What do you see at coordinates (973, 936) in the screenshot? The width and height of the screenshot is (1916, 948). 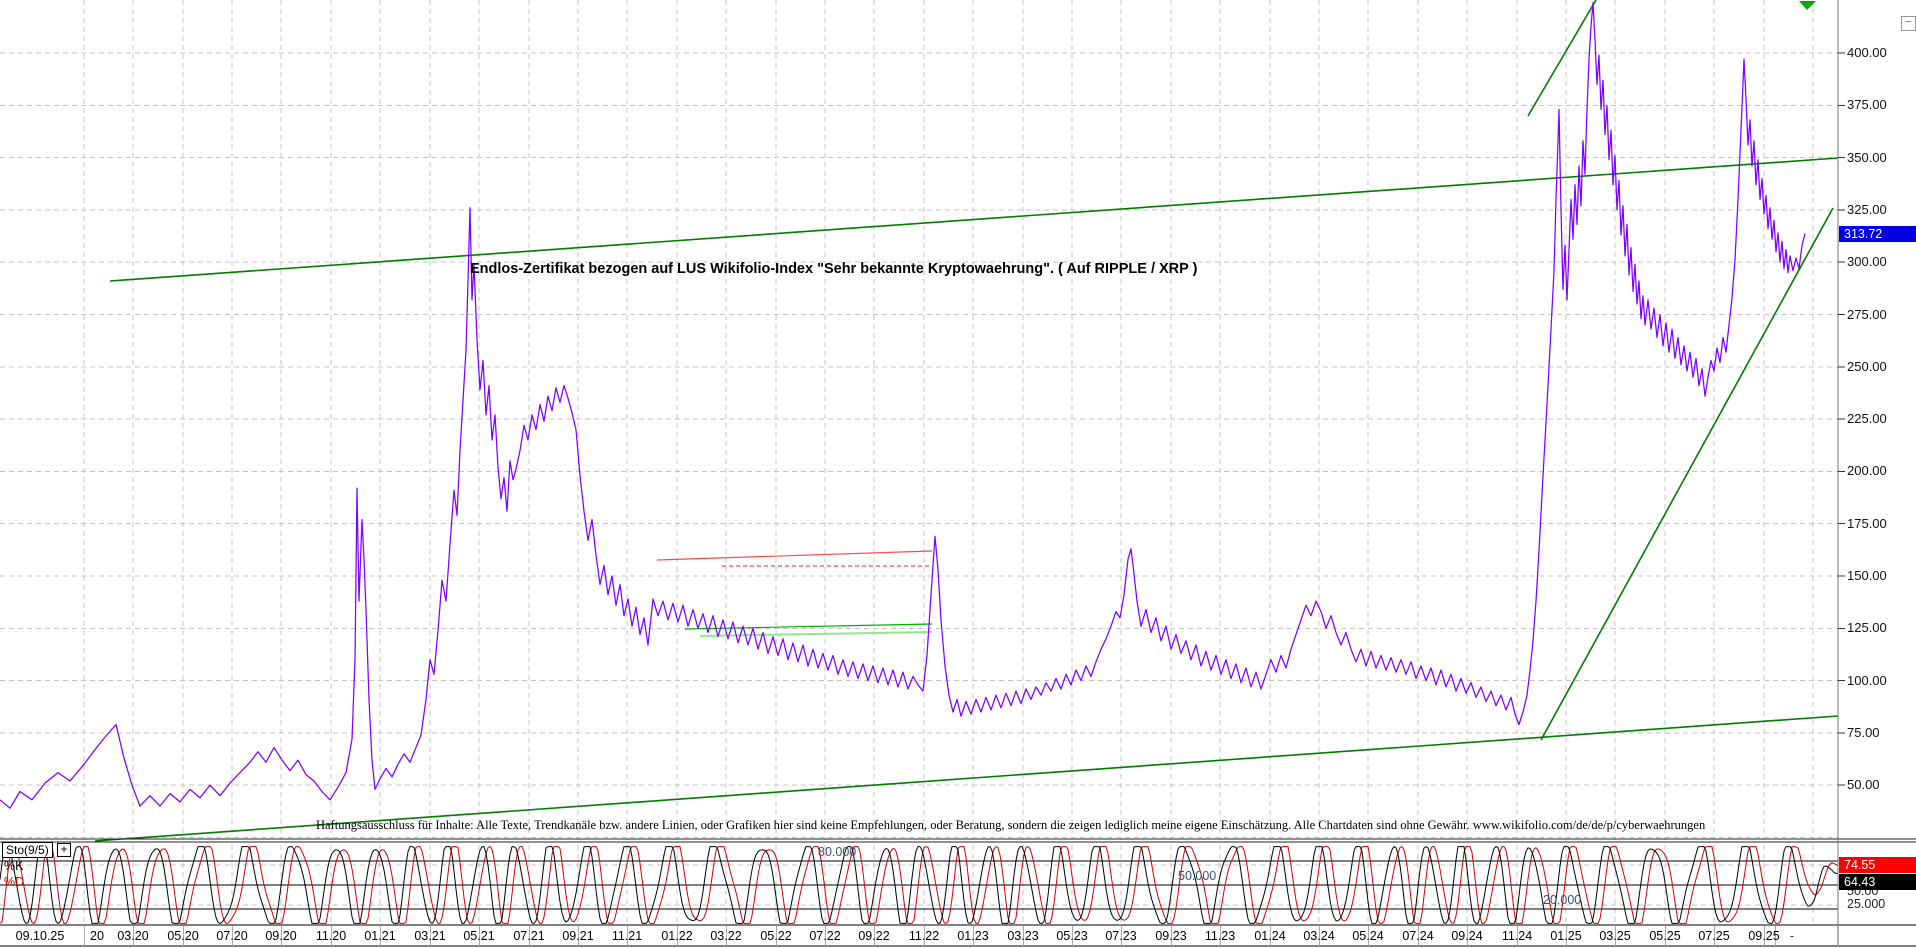 I see `time-axis-label: 01.23` at bounding box center [973, 936].